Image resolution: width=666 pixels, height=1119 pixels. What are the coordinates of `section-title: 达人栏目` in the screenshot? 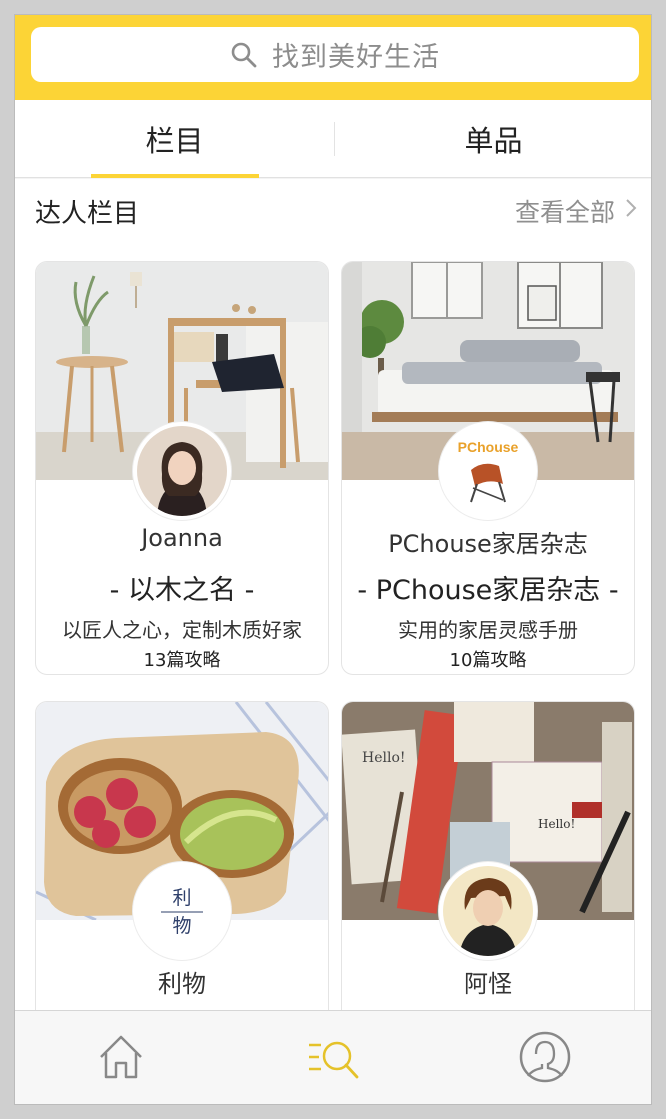 It's located at (87, 214).